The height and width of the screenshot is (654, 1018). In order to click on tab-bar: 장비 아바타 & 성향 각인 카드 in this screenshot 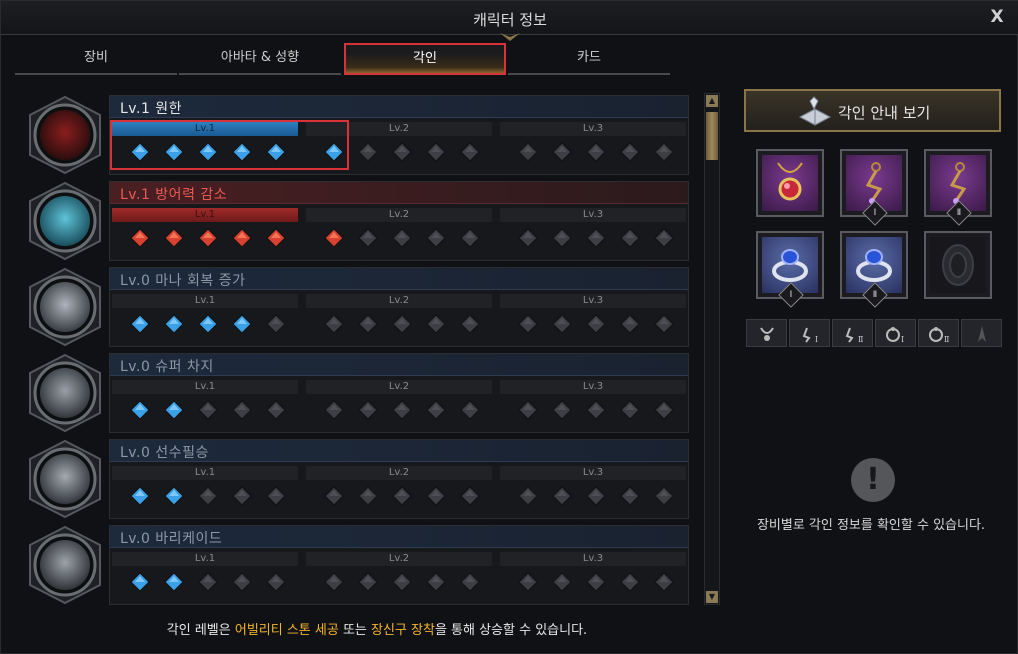, I will do `click(342, 60)`.